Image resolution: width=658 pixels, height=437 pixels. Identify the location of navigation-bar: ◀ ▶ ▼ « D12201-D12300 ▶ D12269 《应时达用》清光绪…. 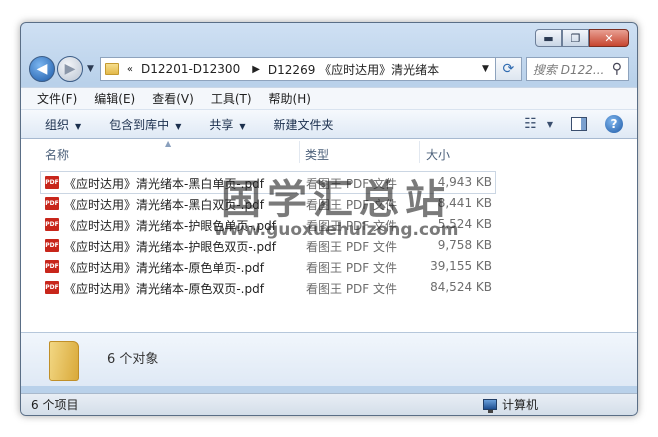
(329, 69).